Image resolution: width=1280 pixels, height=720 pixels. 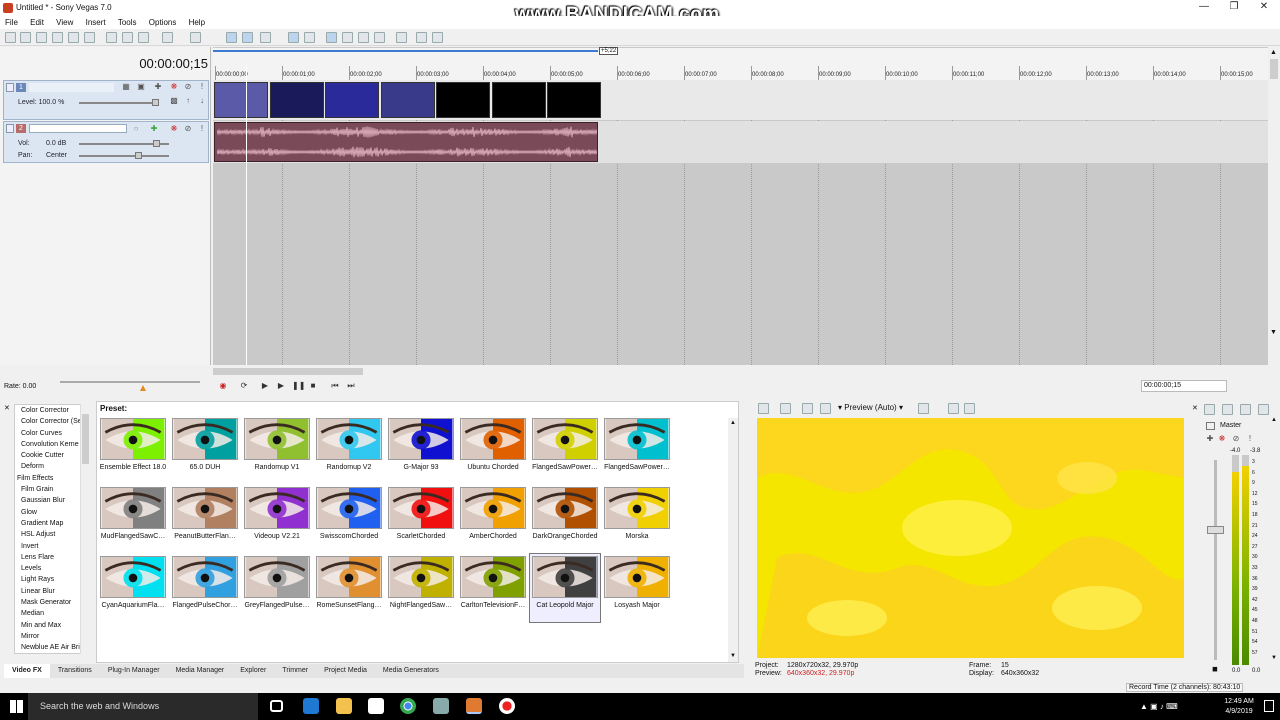 What do you see at coordinates (351, 386) in the screenshot?
I see `go-to-end-icon: ⏭` at bounding box center [351, 386].